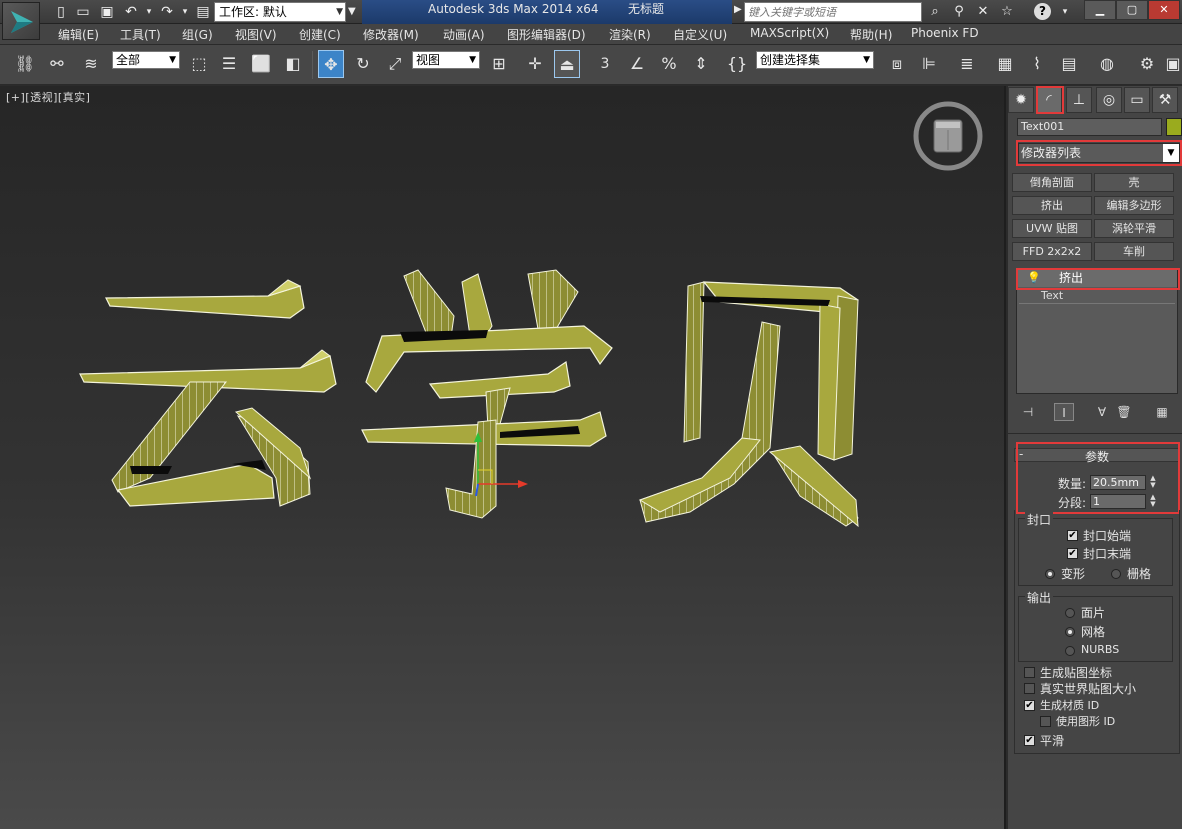  Describe the element at coordinates (140, 34) in the screenshot. I see `menu-tools: 工具(T)` at that location.